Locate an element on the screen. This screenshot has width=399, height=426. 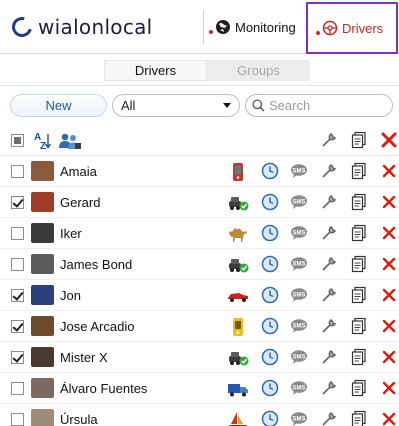
phone-icon is located at coordinates (238, 172).